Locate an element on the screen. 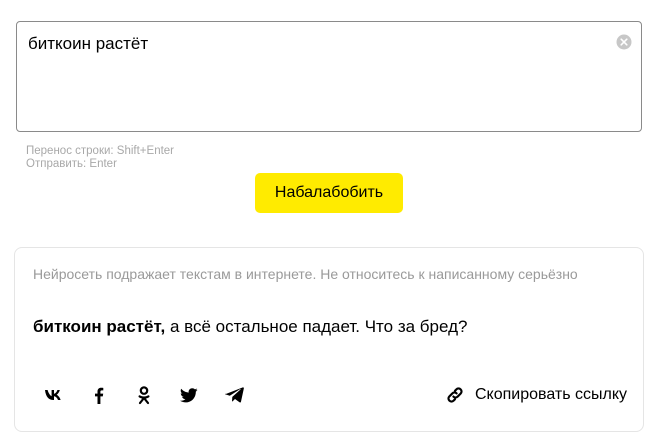 The image size is (653, 447). twitter-icon is located at coordinates (189, 395).